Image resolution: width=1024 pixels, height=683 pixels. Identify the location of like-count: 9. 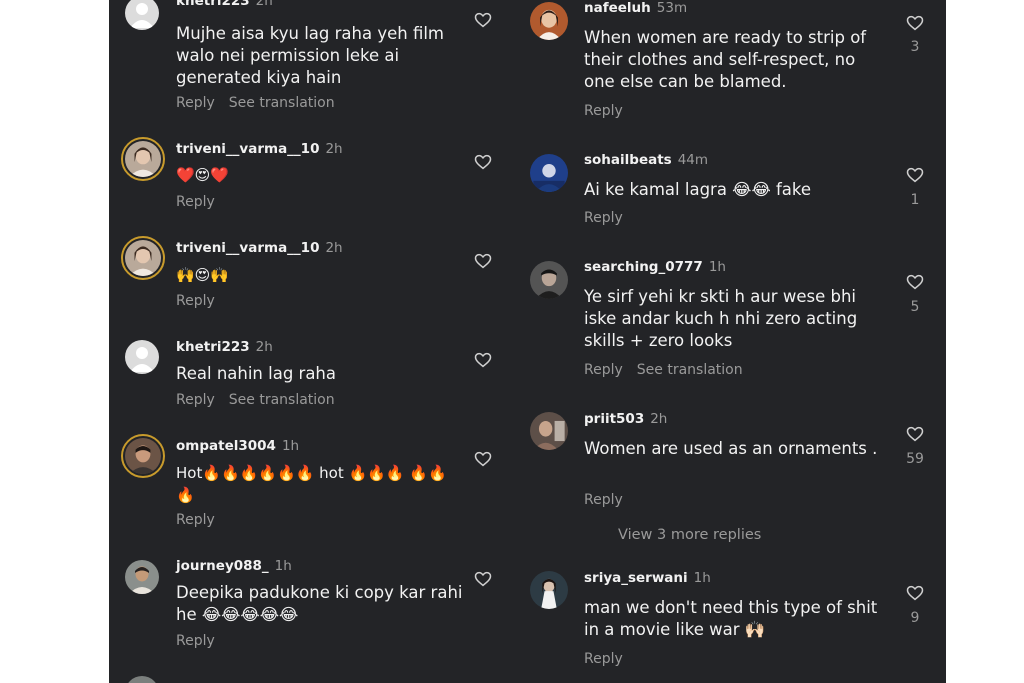
(915, 618).